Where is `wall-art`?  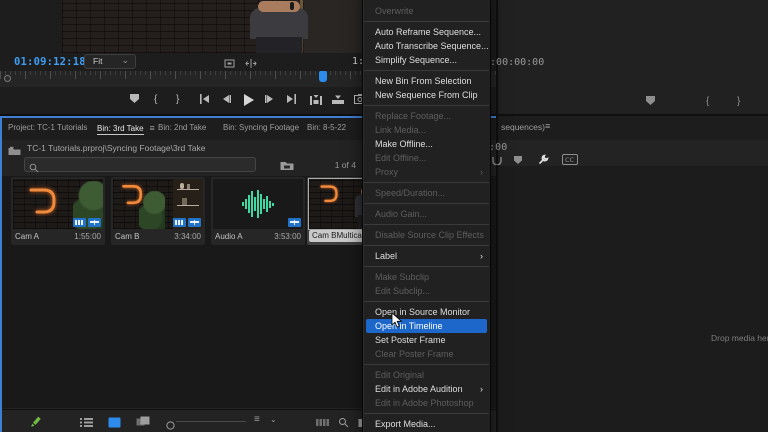
wall-art is located at coordinates (333, 26).